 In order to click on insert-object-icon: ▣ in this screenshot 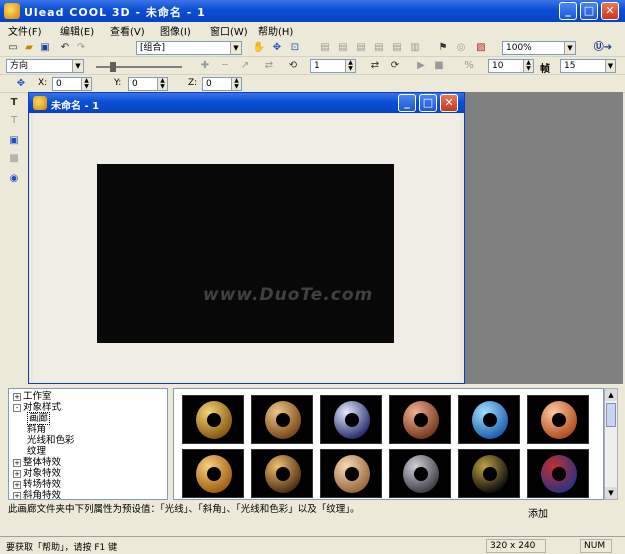, I will do `click(14, 140)`.